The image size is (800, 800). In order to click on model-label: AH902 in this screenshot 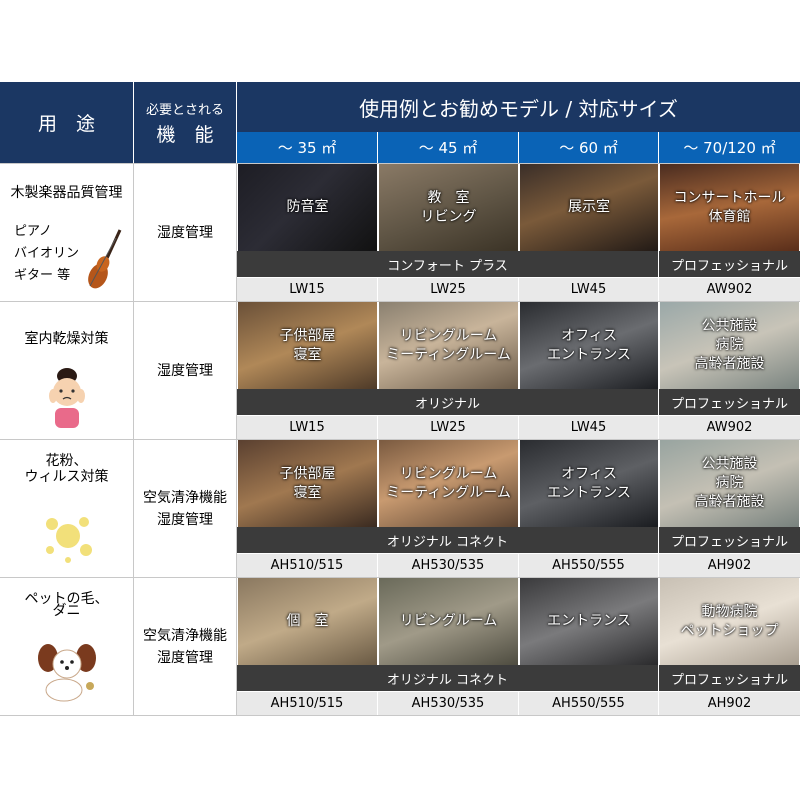, I will do `click(729, 565)`.